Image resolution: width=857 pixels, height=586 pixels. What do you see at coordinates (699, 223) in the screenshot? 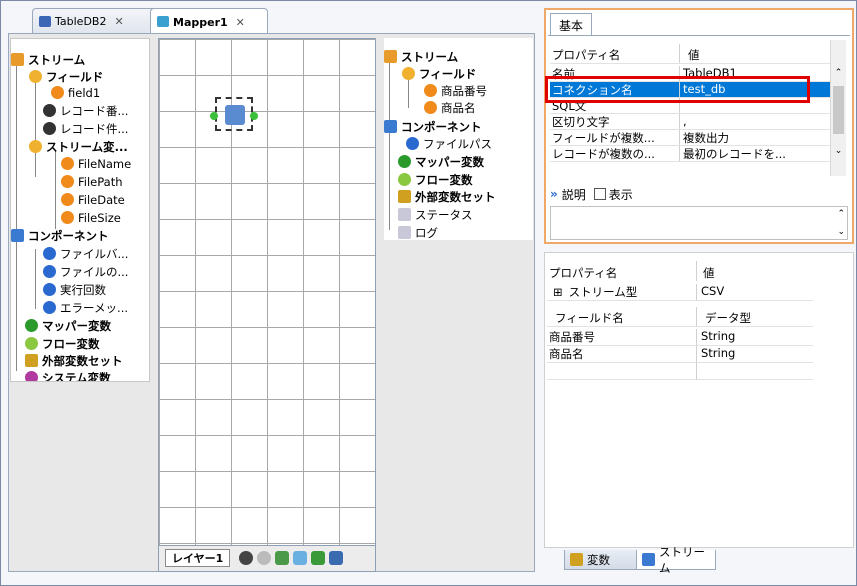
I see `description-text: ⌃ ⌄` at bounding box center [699, 223].